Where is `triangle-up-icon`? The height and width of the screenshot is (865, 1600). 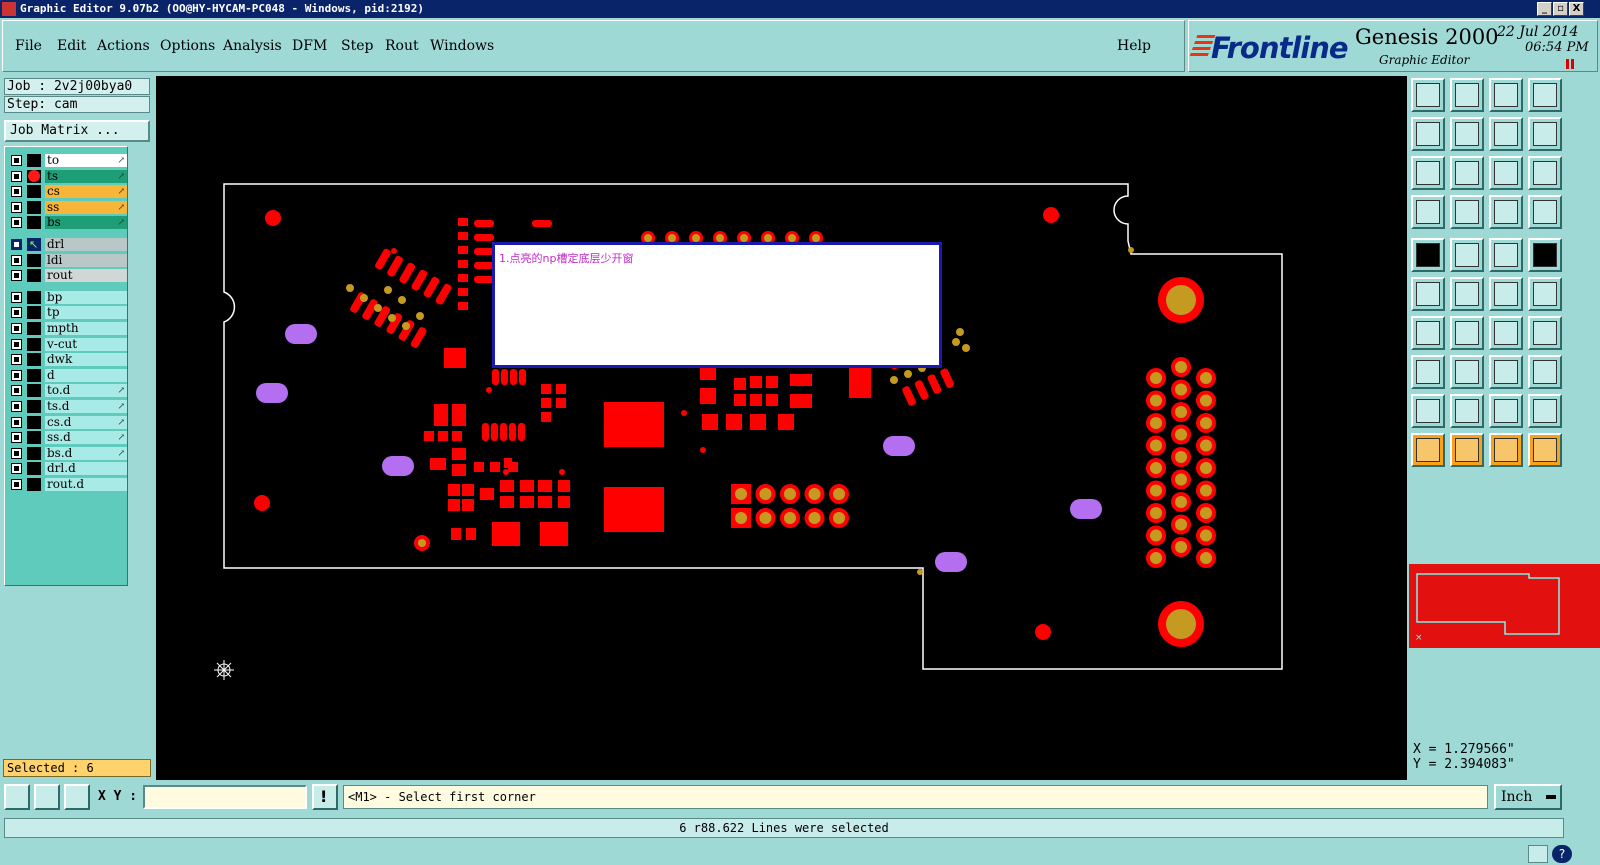 triangle-up-icon is located at coordinates (1467, 411).